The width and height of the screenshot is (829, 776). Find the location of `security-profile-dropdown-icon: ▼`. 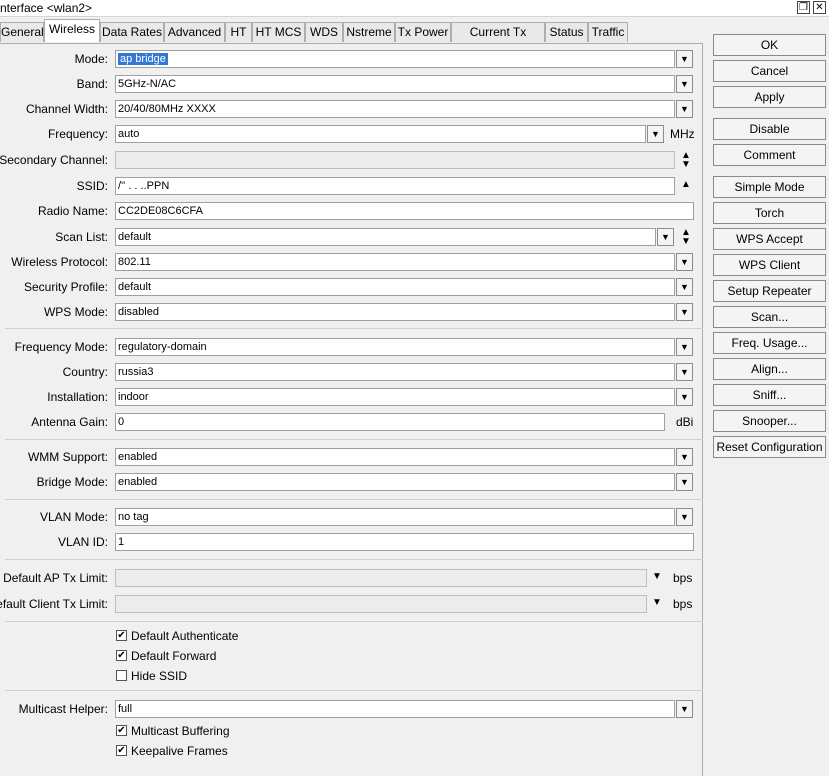

security-profile-dropdown-icon: ▼ is located at coordinates (684, 287).